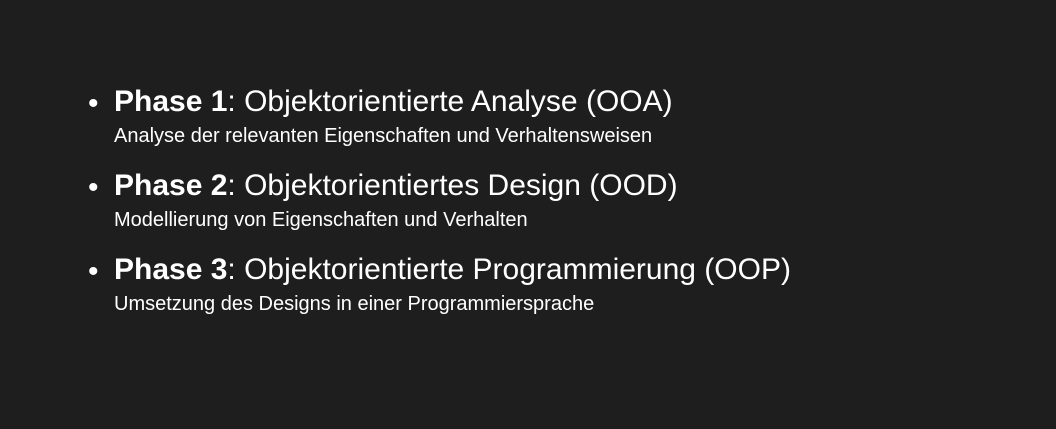  Describe the element at coordinates (454, 101) in the screenshot. I see `phase-title: Objektorientierte Analyse (OOA)` at that location.